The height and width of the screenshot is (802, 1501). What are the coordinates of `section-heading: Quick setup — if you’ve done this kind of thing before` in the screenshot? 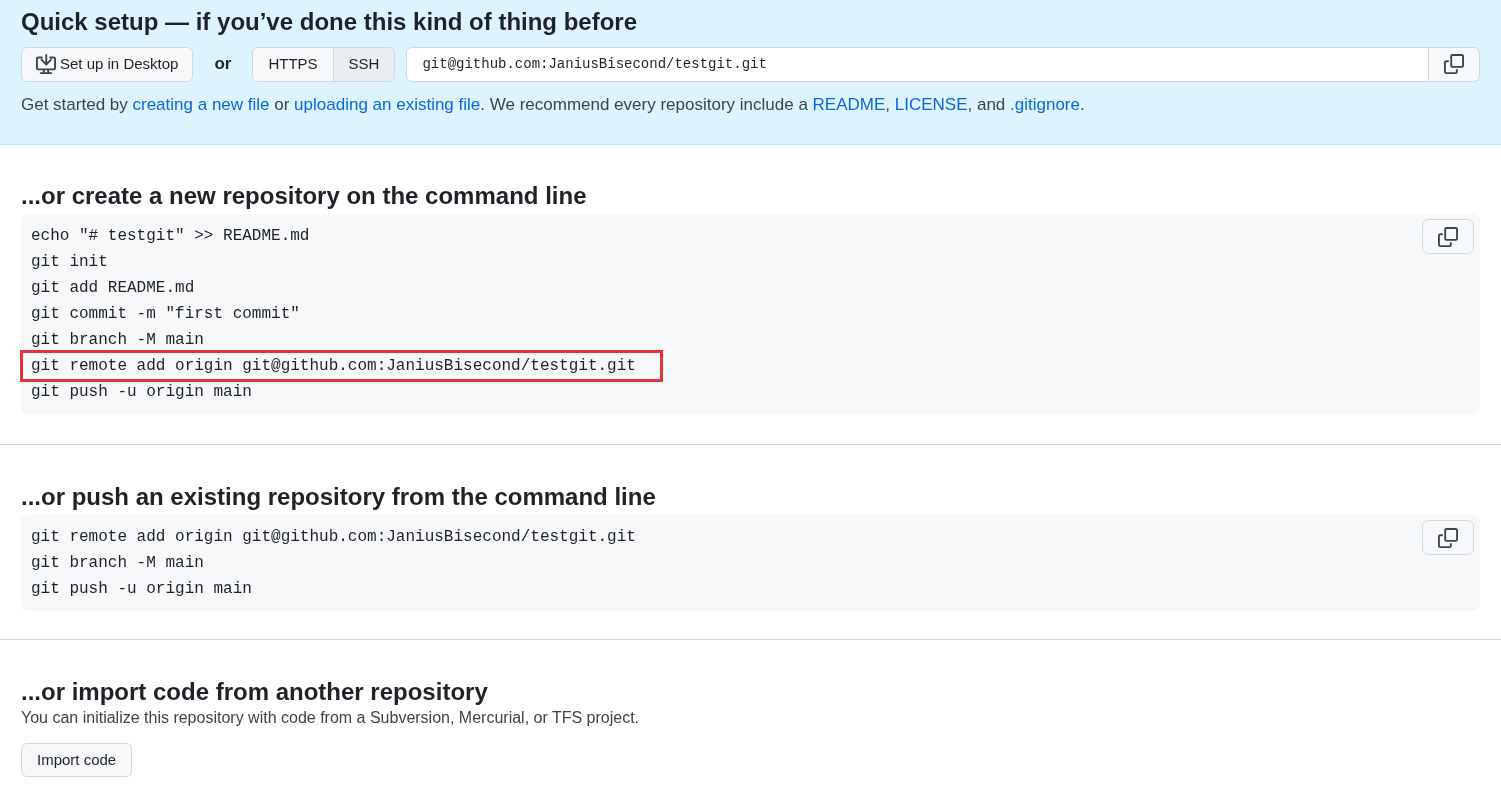 It's located at (330, 22).